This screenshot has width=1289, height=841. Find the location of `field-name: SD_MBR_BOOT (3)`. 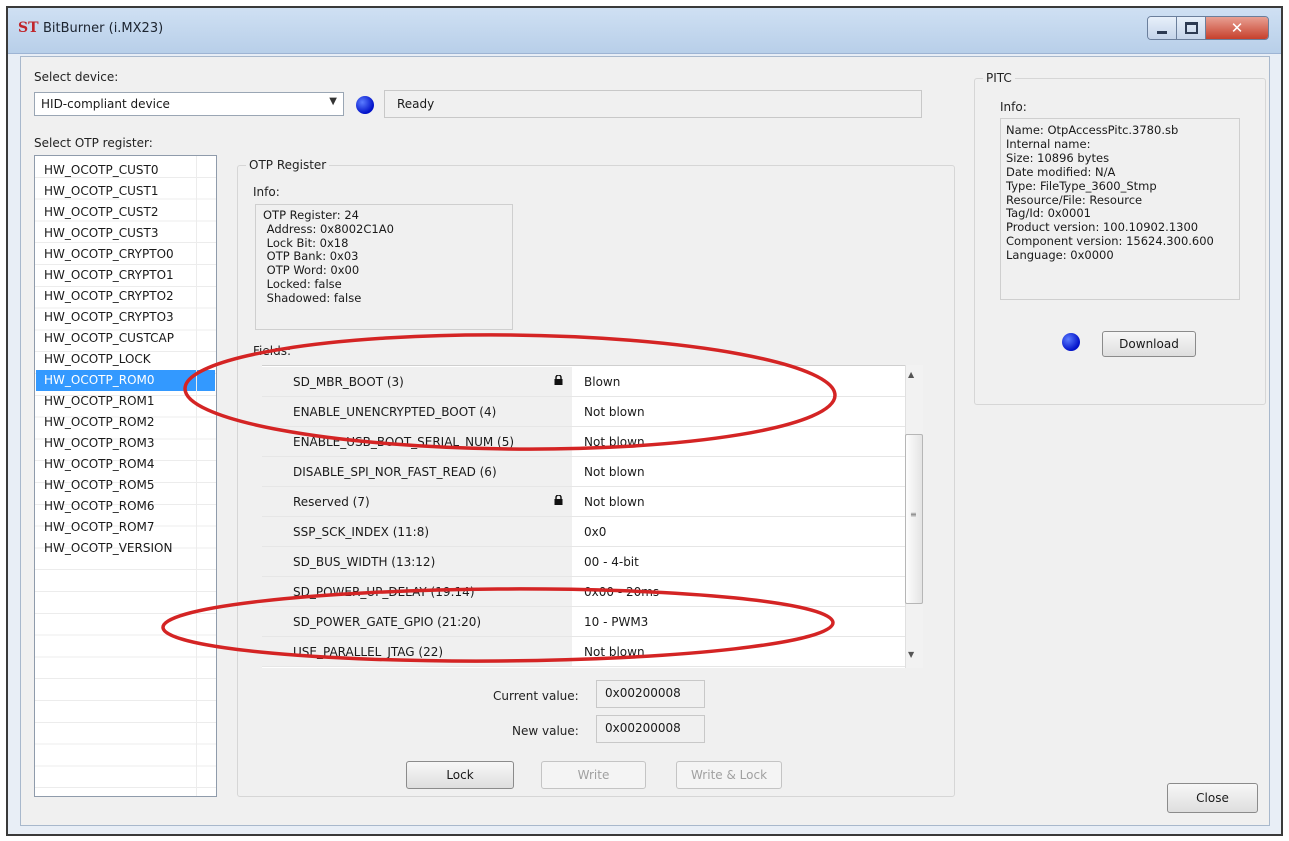

field-name: SD_MBR_BOOT (3) is located at coordinates (348, 382).